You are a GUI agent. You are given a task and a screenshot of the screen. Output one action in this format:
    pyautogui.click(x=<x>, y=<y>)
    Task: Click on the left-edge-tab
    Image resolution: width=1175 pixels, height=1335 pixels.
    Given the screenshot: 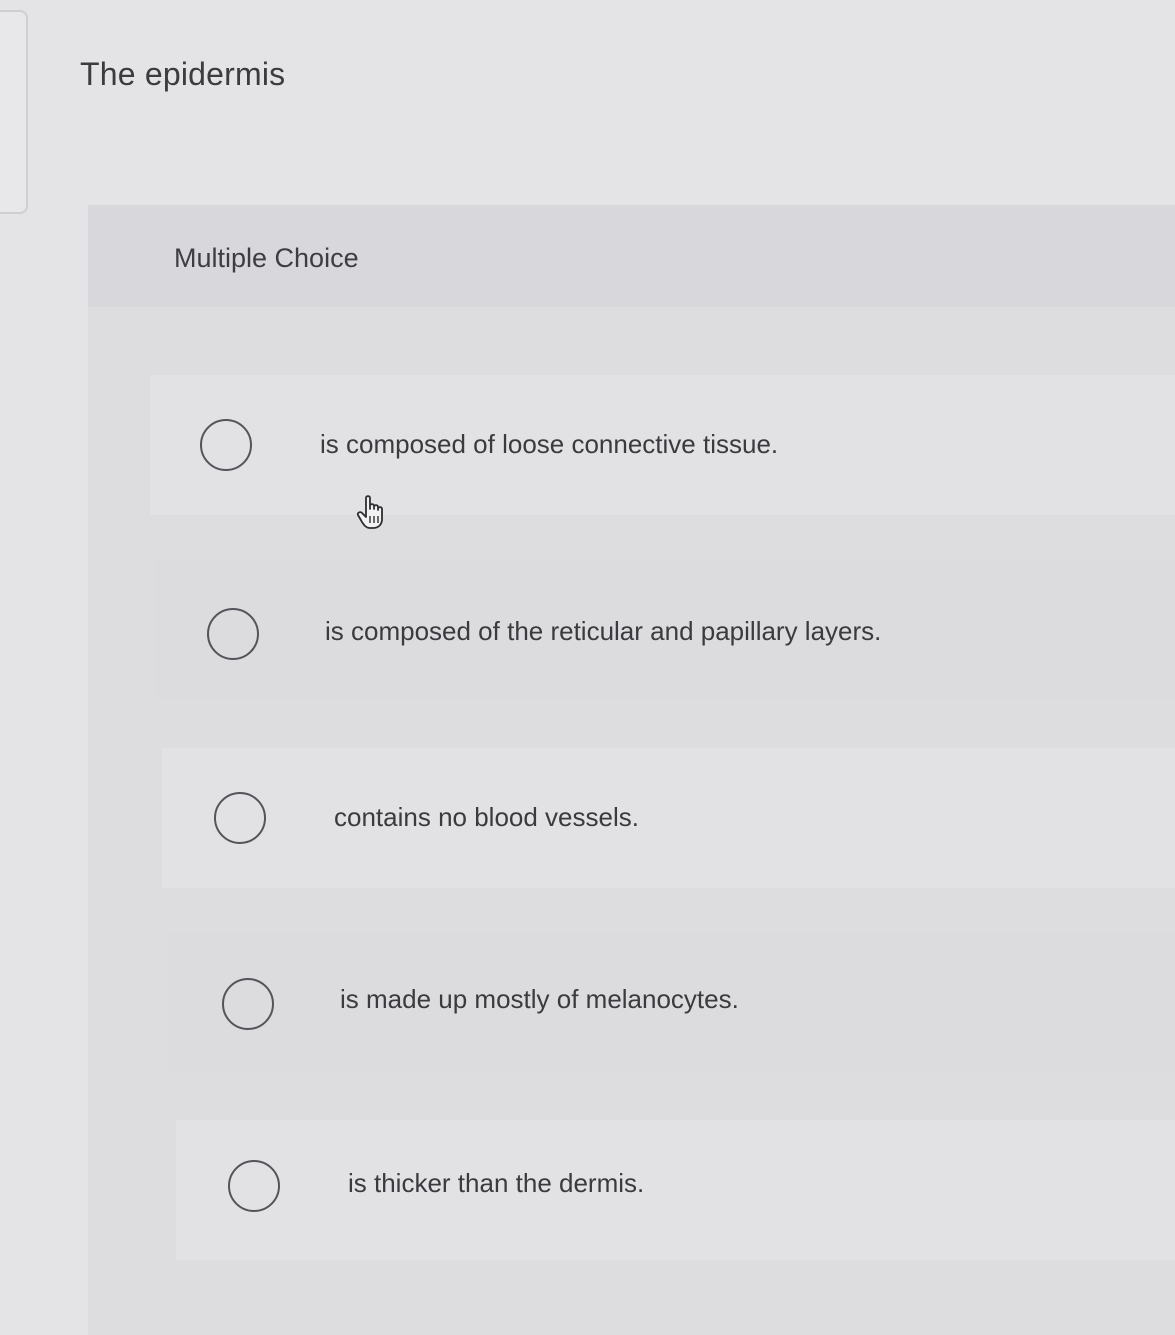 What is the action you would take?
    pyautogui.click(x=14, y=112)
    